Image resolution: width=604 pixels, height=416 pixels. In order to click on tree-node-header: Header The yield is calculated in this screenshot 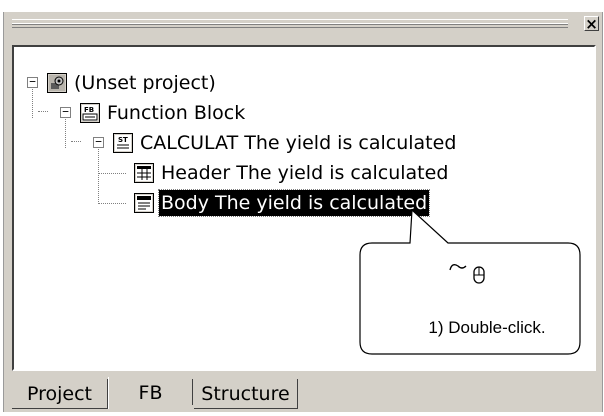, I will do `click(249, 173)`.